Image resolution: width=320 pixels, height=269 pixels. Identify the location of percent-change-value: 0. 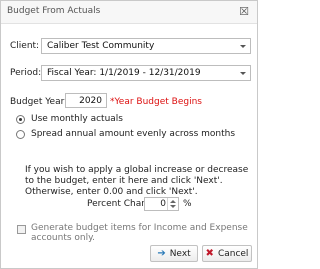
(163, 204).